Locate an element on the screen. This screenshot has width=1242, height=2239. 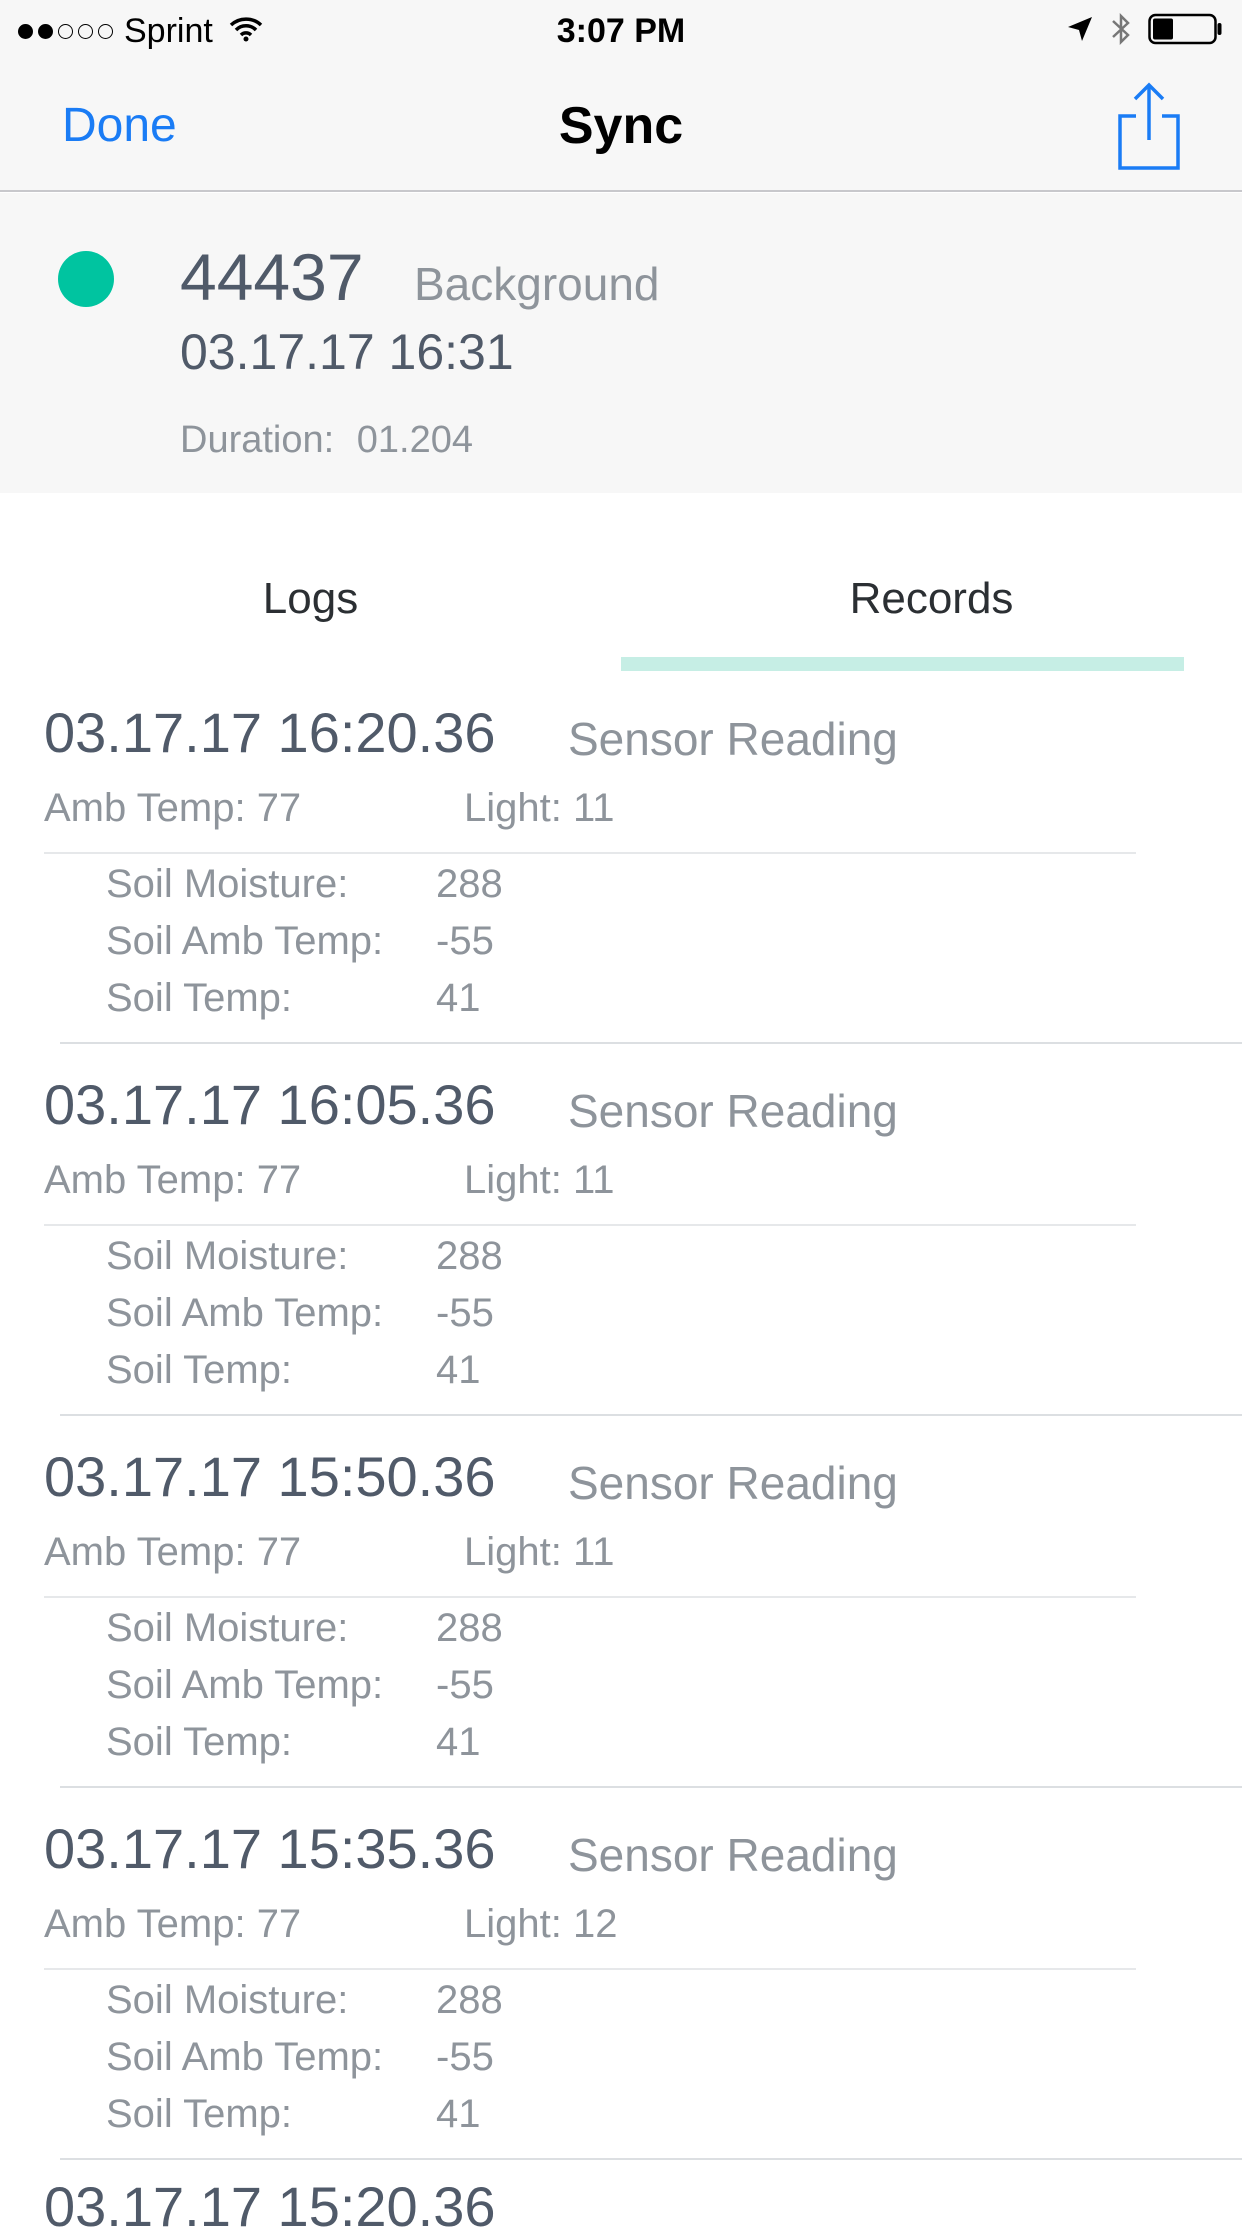
duration-label: Duration: is located at coordinates (257, 440).